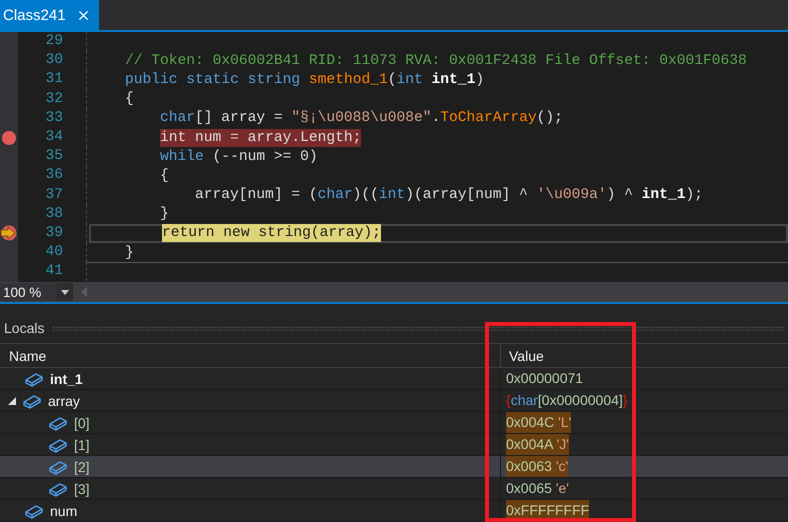 The width and height of the screenshot is (788, 522). What do you see at coordinates (28, 292) in the screenshot?
I see `zoom-field: 100 %` at bounding box center [28, 292].